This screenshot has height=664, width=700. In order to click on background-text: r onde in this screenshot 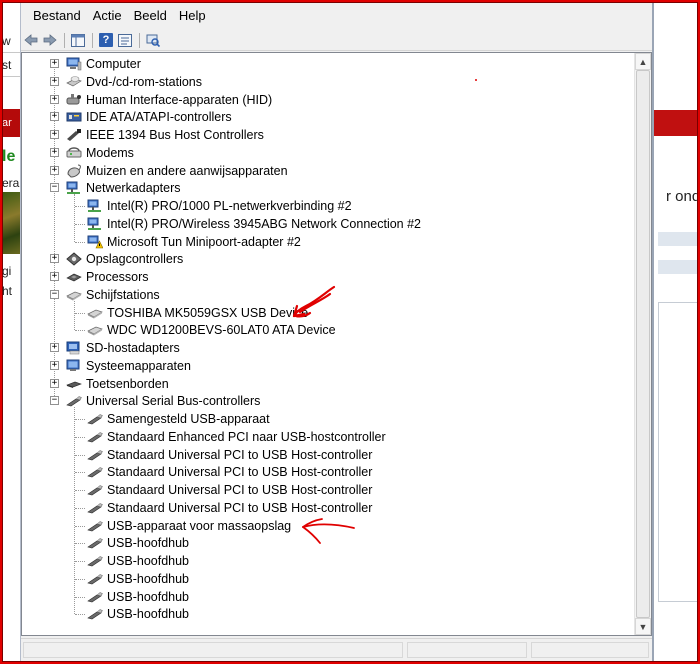, I will do `click(682, 196)`.